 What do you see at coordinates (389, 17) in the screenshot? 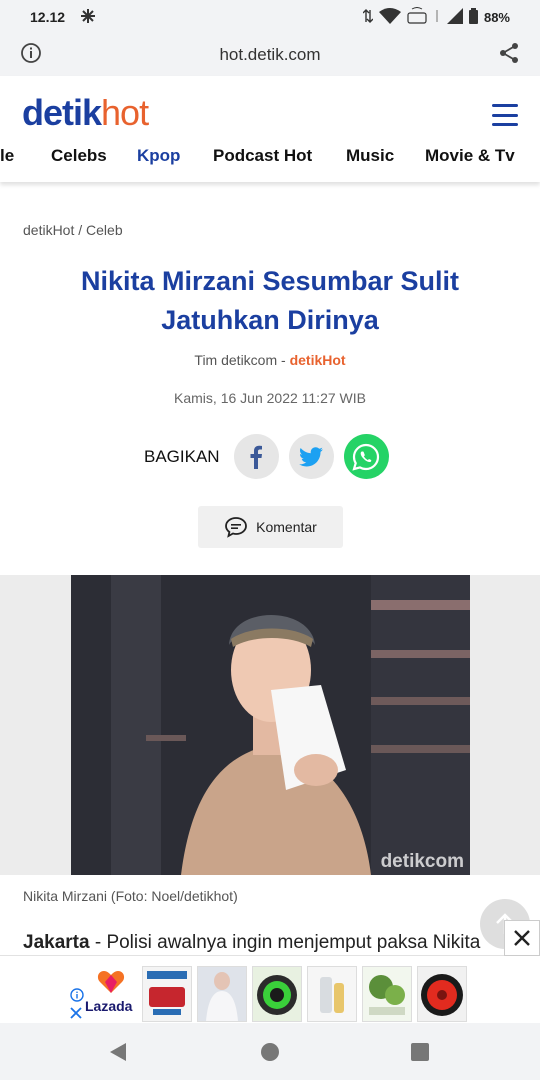
I see `wifi-icon` at bounding box center [389, 17].